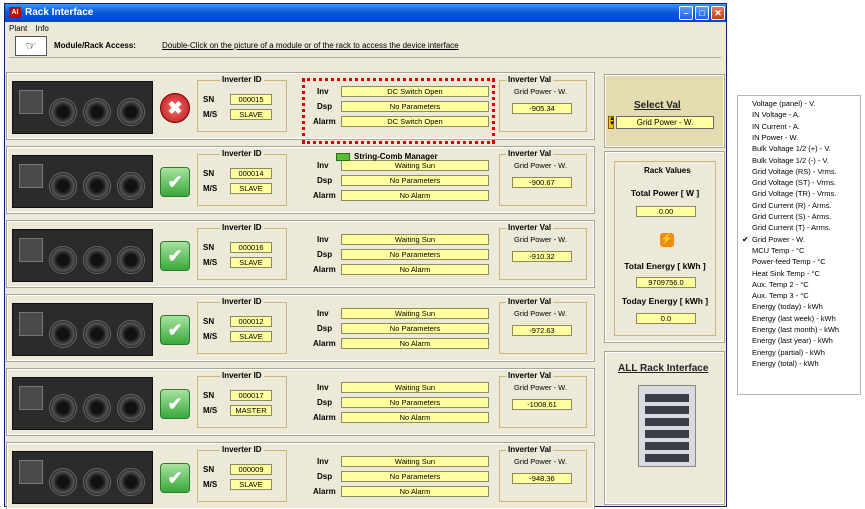 The width and height of the screenshot is (865, 509). Describe the element at coordinates (665, 193) in the screenshot. I see `total-power-label: Total Power [ W ]` at that location.